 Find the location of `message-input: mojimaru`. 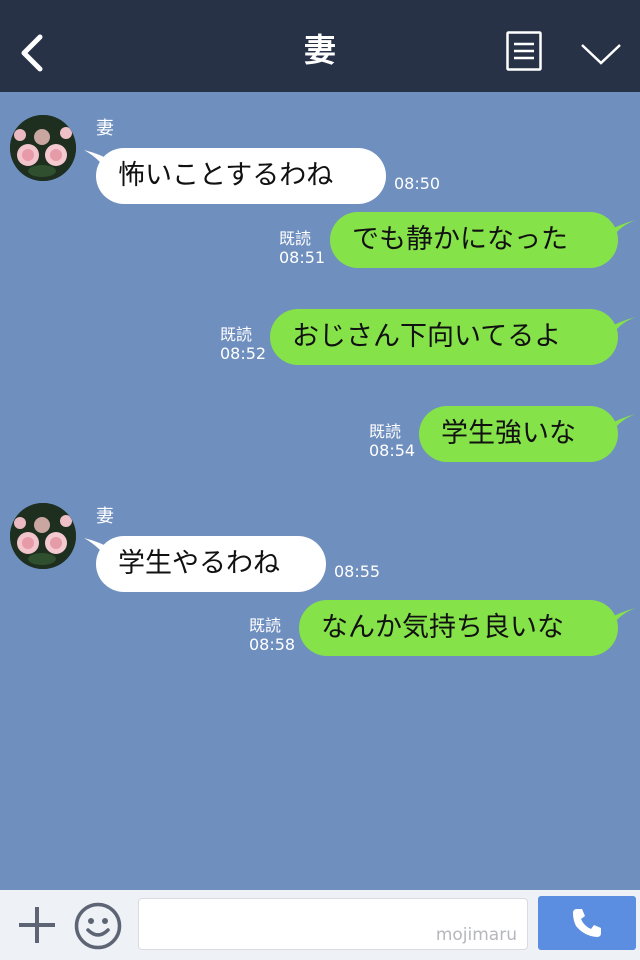

message-input: mojimaru is located at coordinates (333, 924).